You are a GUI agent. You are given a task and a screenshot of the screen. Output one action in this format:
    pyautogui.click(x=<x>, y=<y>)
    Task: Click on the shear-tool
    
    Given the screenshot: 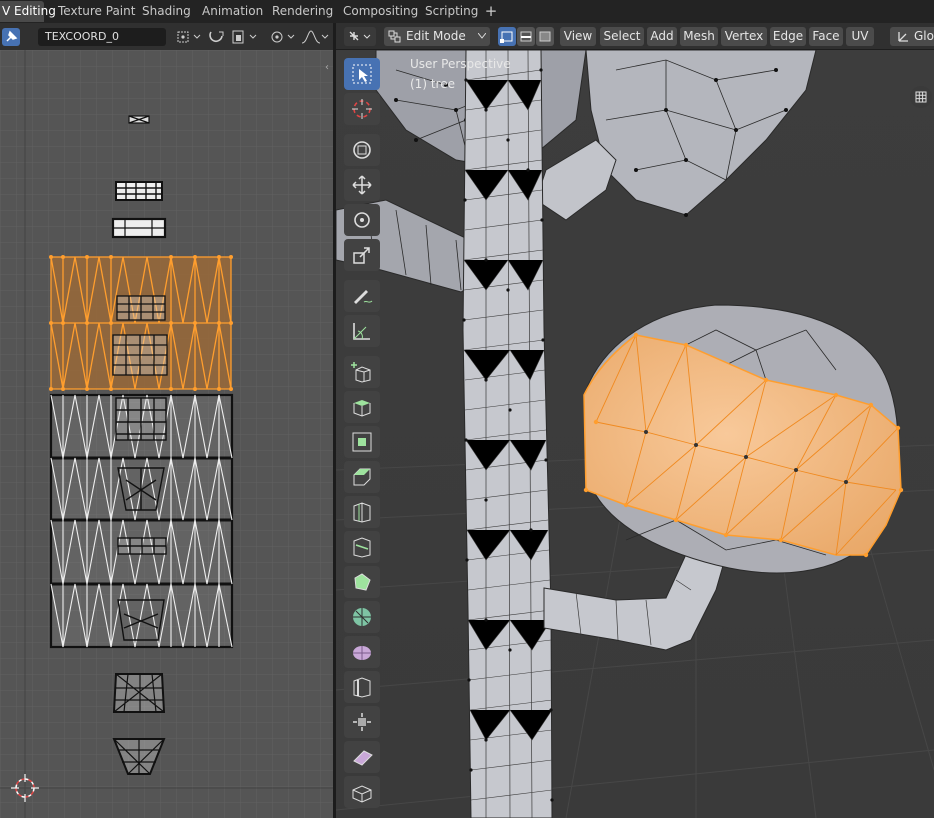 What is the action you would take?
    pyautogui.click(x=362, y=757)
    